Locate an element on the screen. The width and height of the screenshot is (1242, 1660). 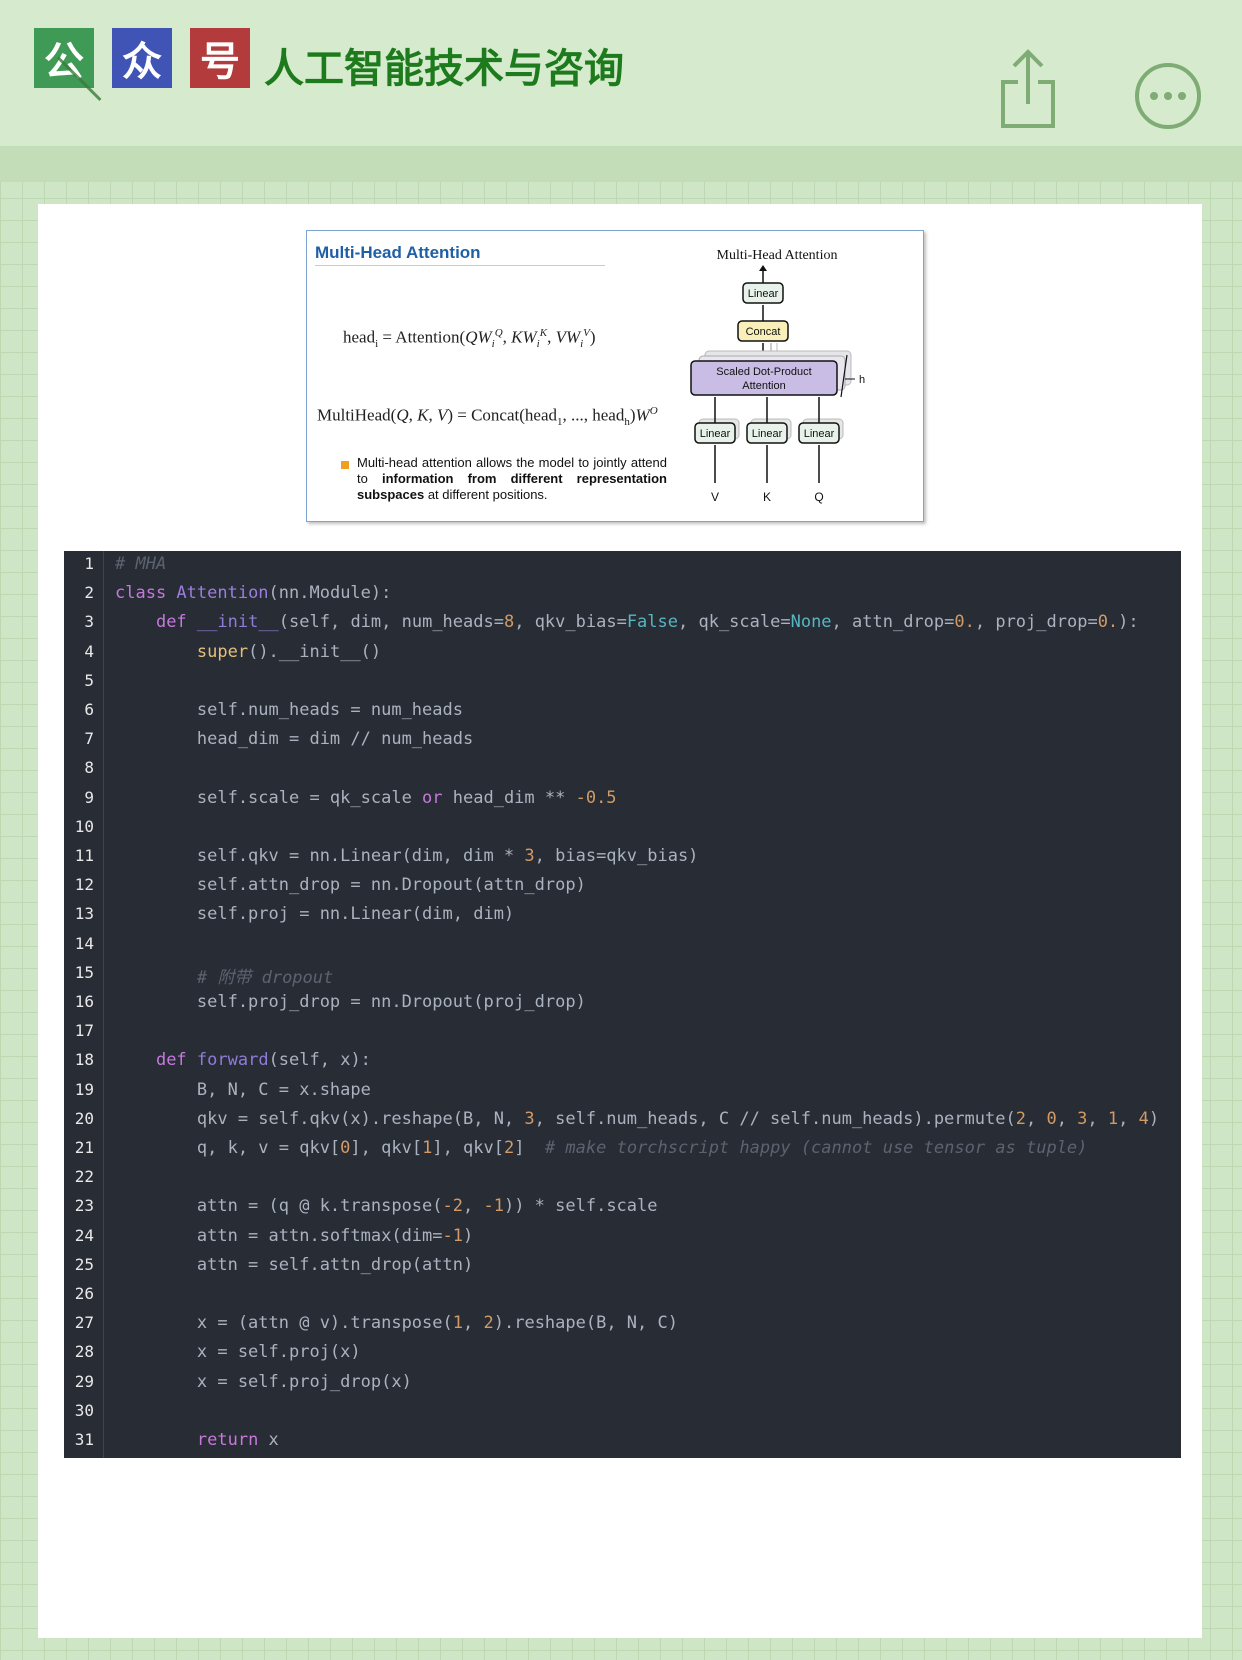
line-number: 21 is located at coordinates (84, 1147).